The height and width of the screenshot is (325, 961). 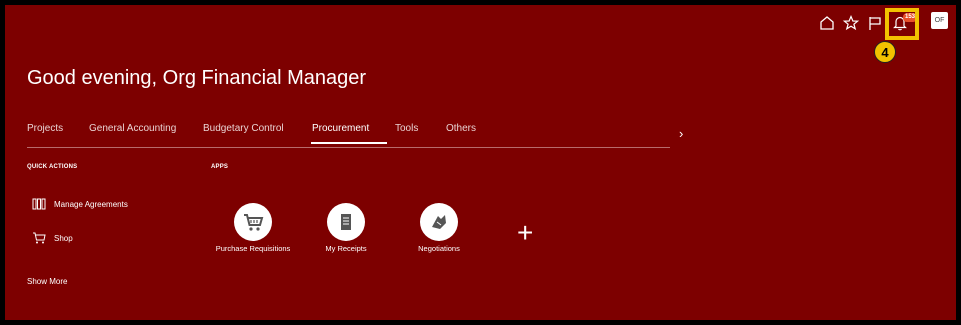 What do you see at coordinates (885, 52) in the screenshot?
I see `step-marker: 4` at bounding box center [885, 52].